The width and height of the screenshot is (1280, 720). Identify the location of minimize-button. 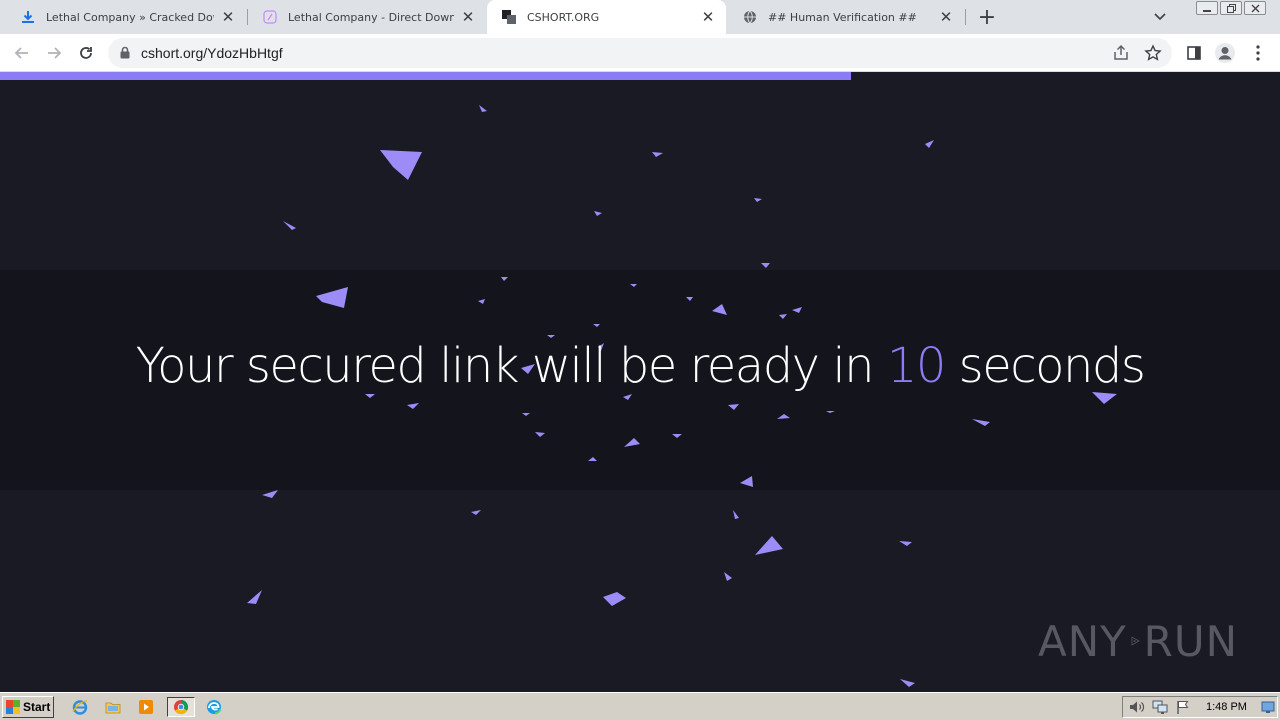
(1207, 8).